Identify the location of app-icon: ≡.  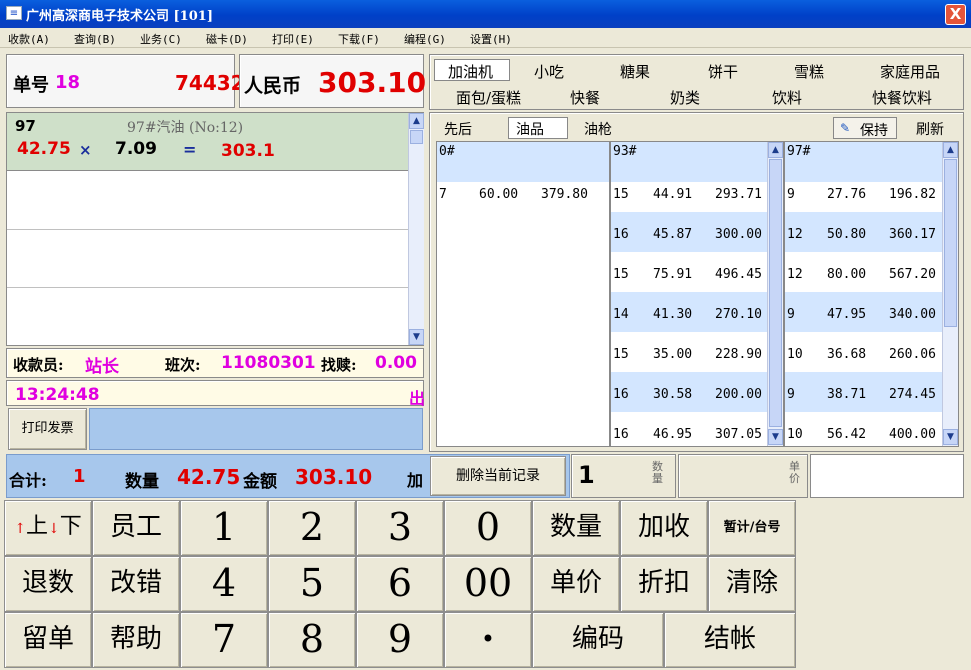
(14, 13).